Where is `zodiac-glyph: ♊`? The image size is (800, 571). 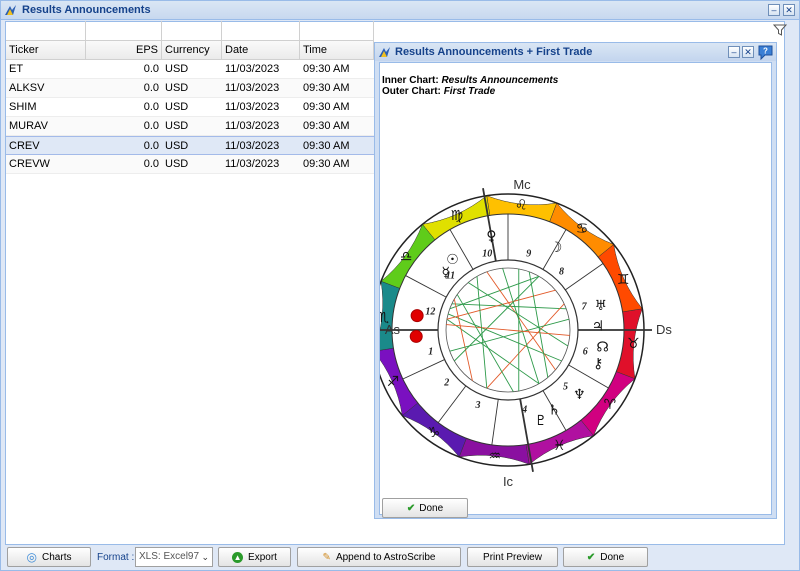 zodiac-glyph: ♊ is located at coordinates (623, 280).